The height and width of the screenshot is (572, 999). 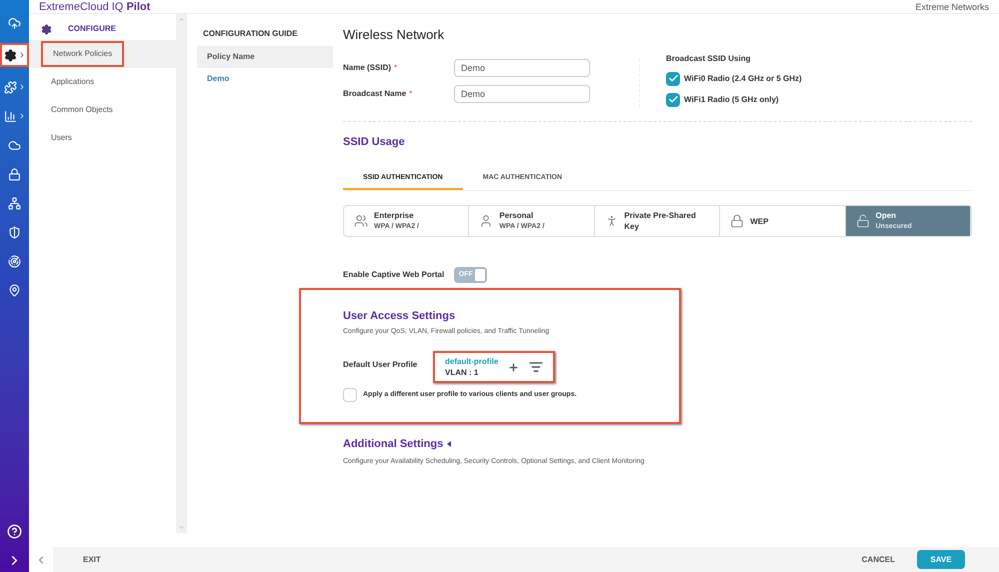 What do you see at coordinates (394, 215) in the screenshot?
I see `option-title: Enterprise` at bounding box center [394, 215].